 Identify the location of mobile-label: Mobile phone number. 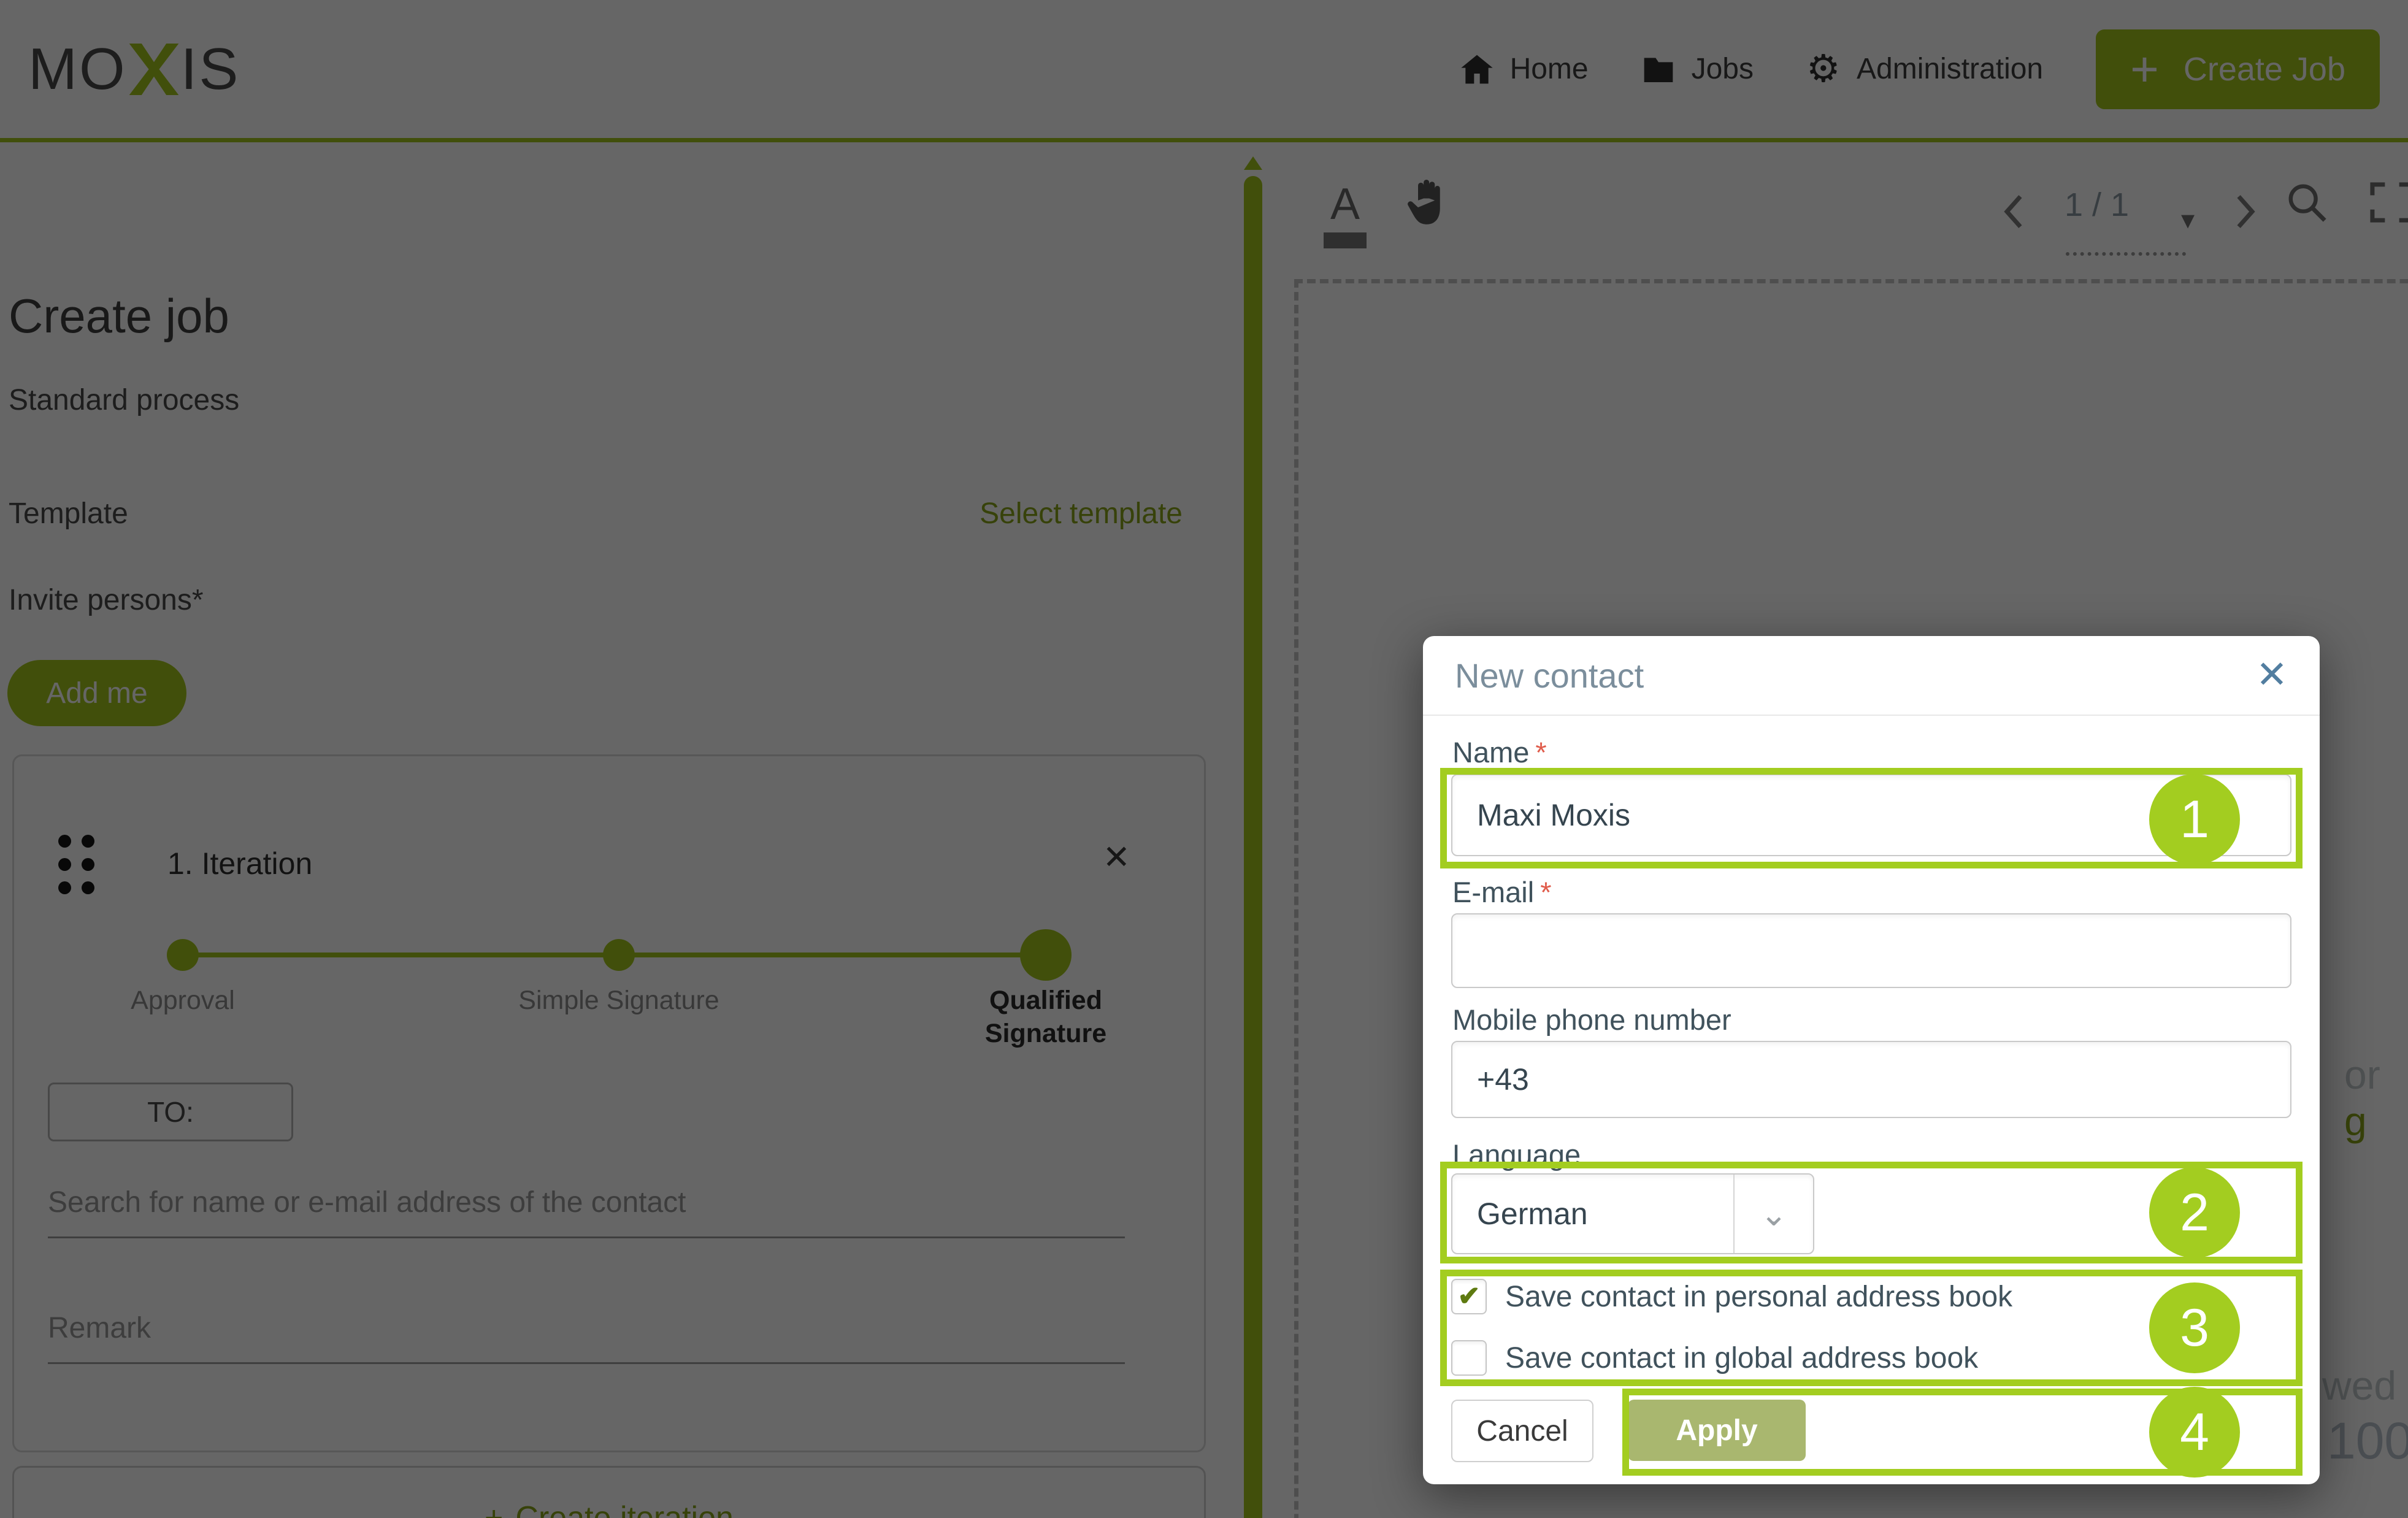
(1591, 1019).